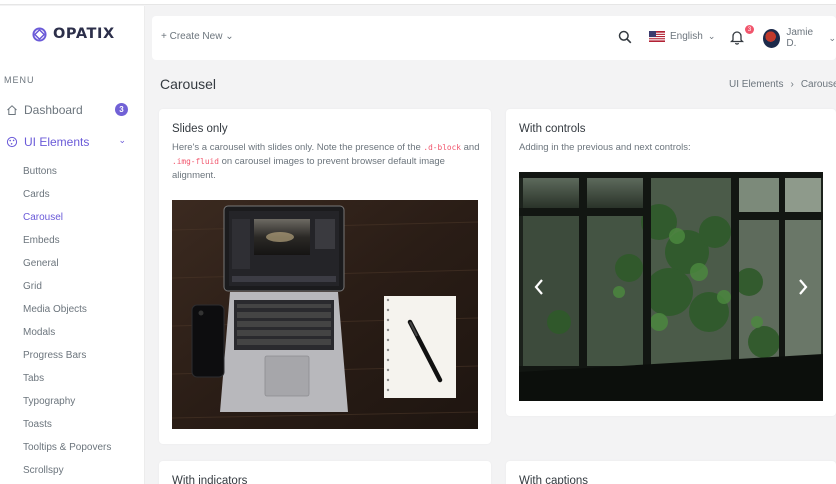  What do you see at coordinates (197, 36) in the screenshot?
I see `create-new-button: + Create New ⌄` at bounding box center [197, 36].